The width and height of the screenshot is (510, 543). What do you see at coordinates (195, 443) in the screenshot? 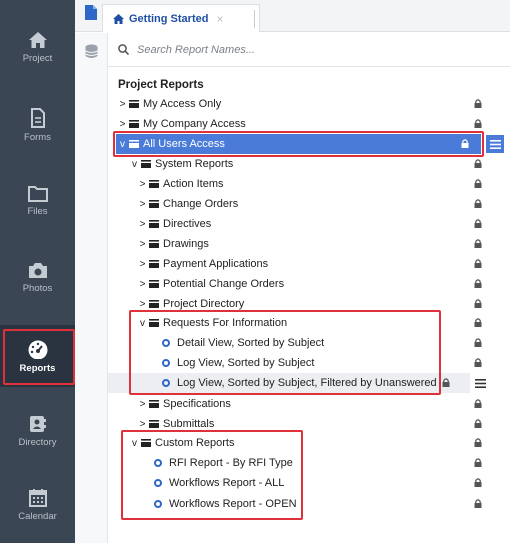
I see `tree-label: Custom Reports` at bounding box center [195, 443].